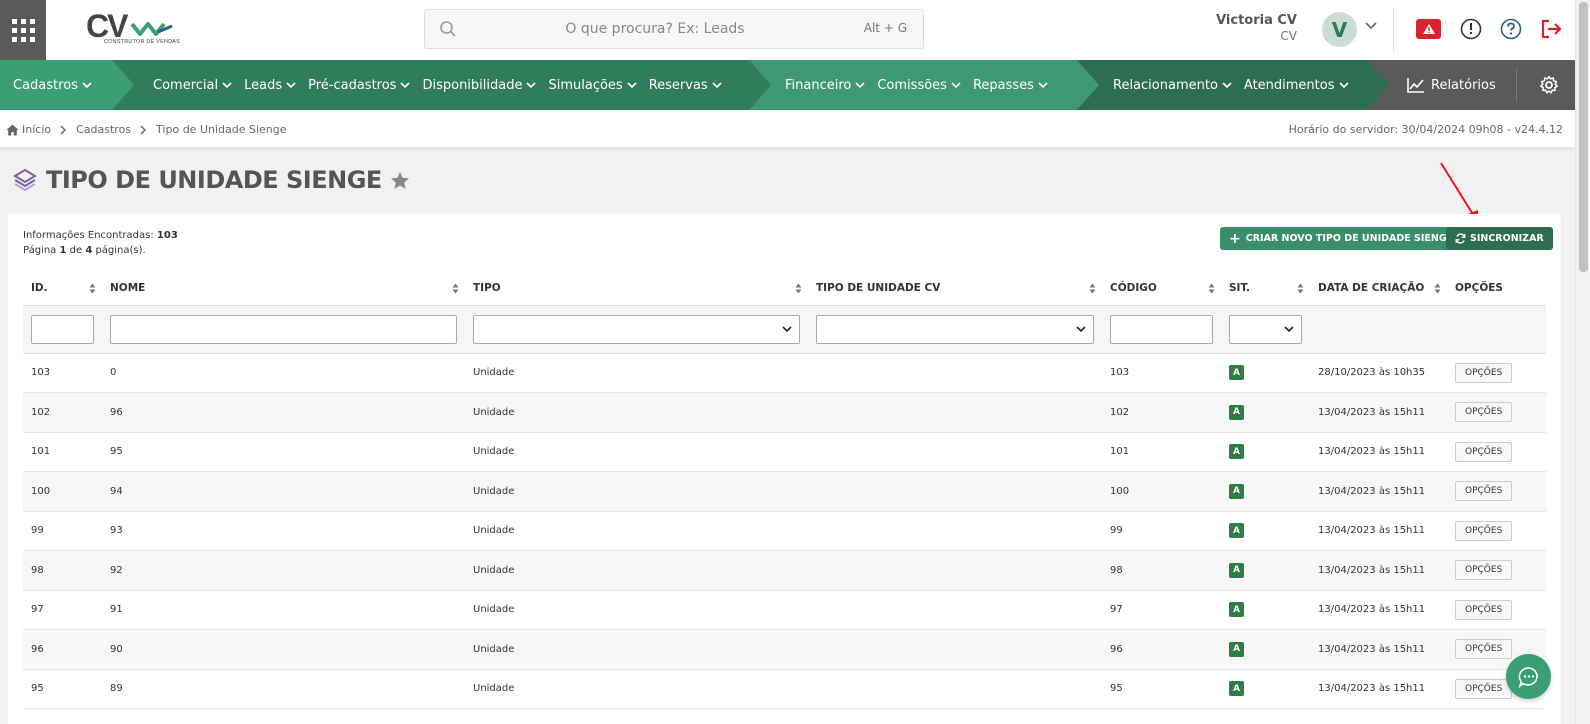  What do you see at coordinates (685, 85) in the screenshot?
I see `nav-item-reservas: Reservas` at bounding box center [685, 85].